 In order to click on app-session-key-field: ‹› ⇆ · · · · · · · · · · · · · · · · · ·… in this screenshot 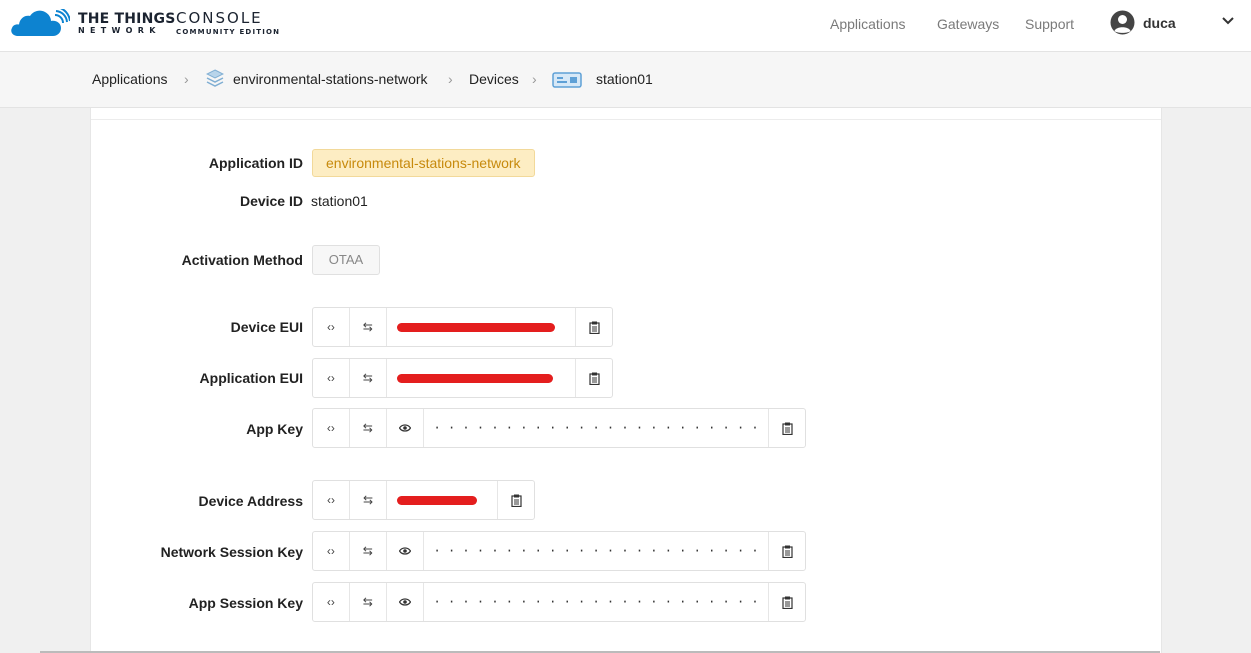, I will do `click(559, 602)`.